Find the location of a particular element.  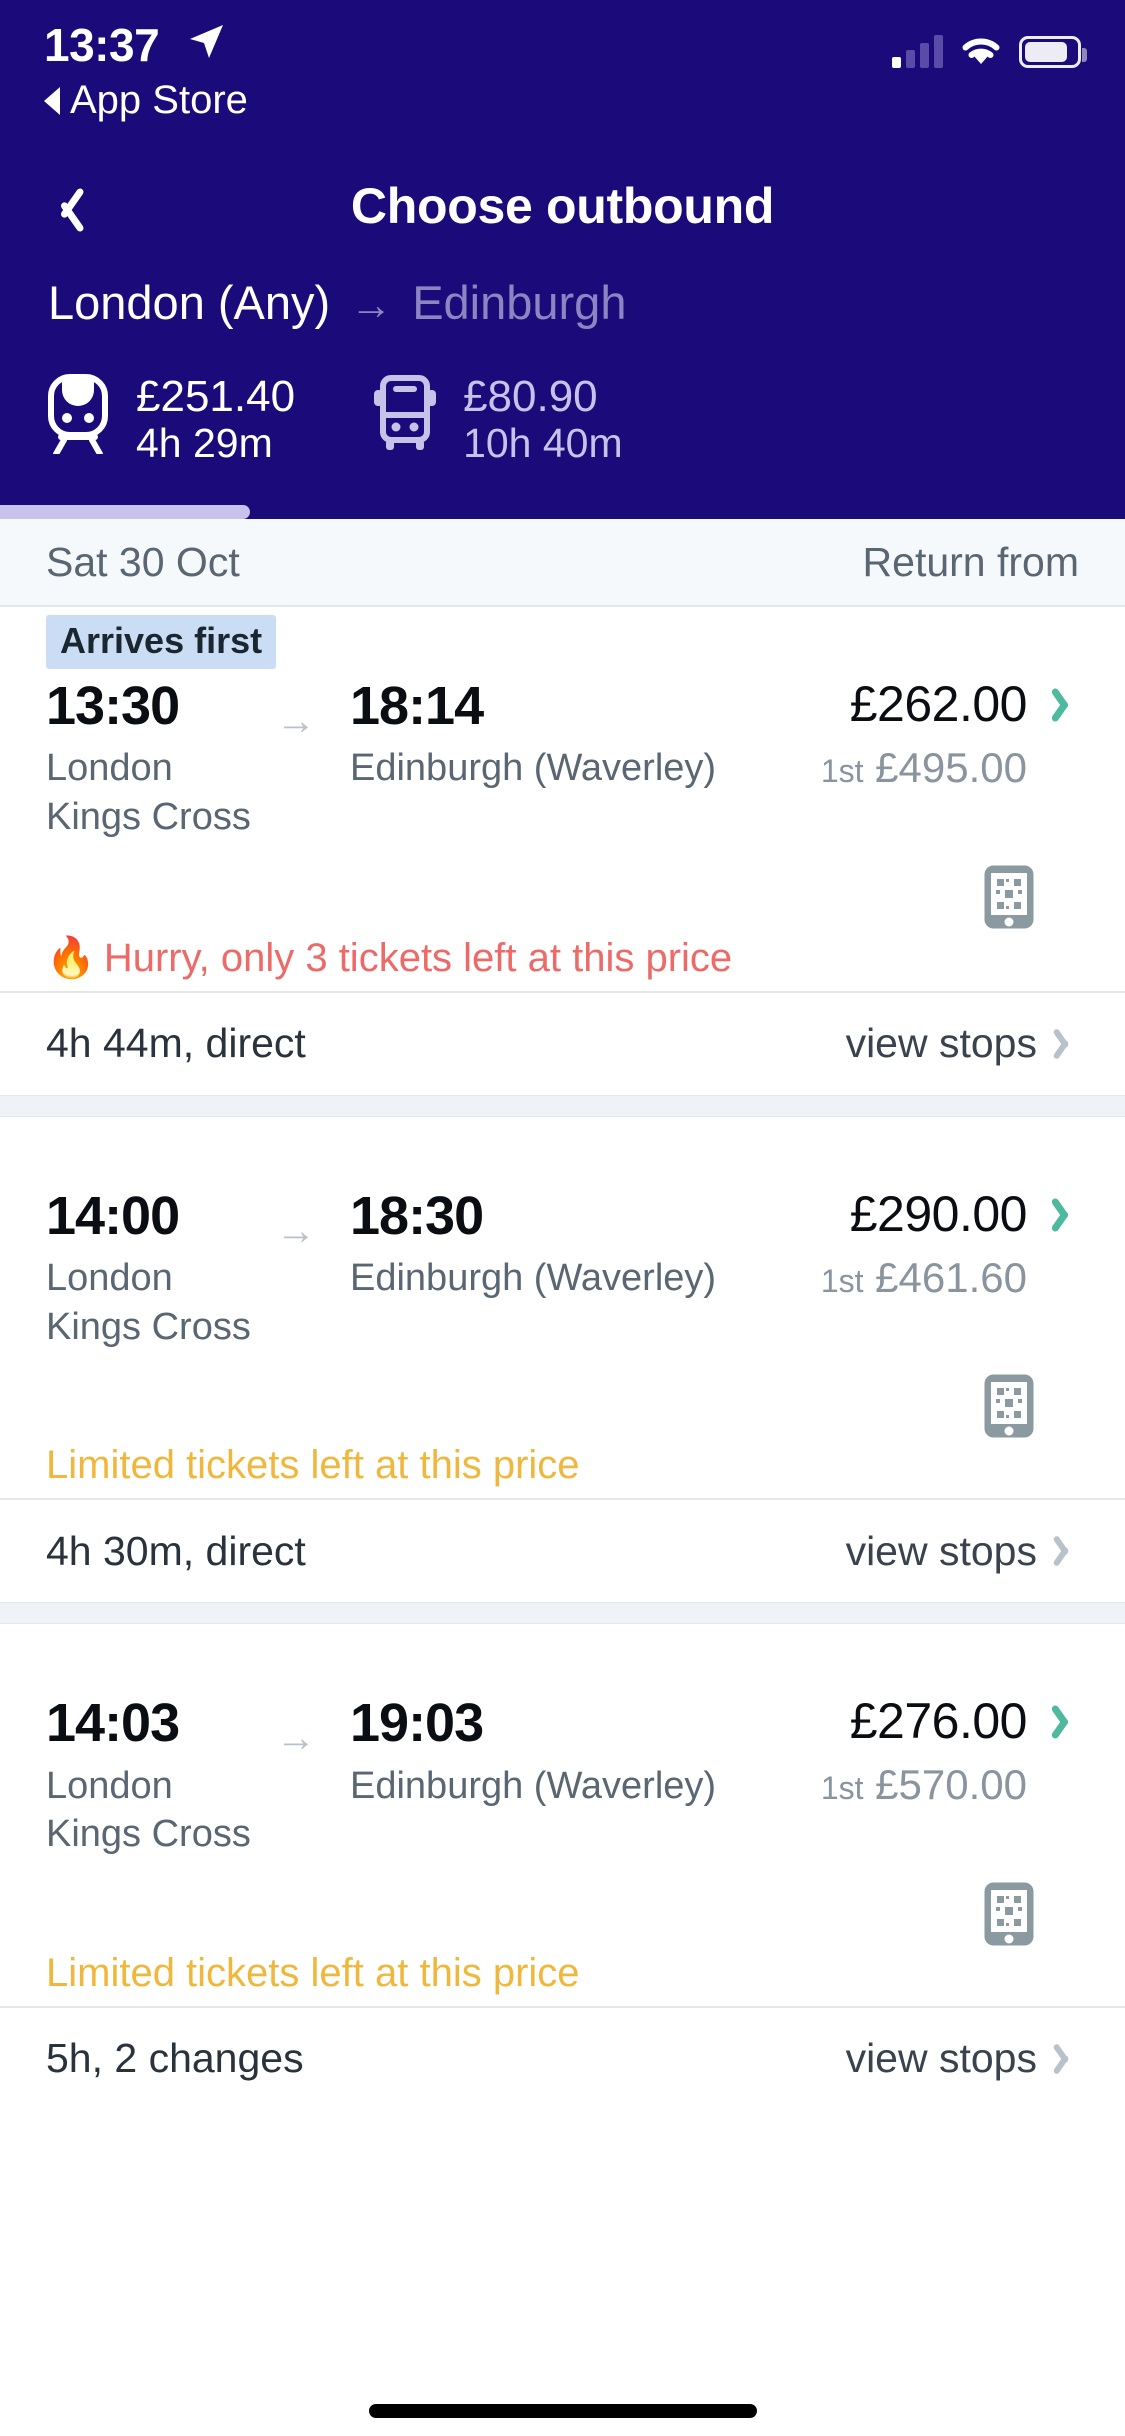

triangle-left-icon is located at coordinates (52, 100).